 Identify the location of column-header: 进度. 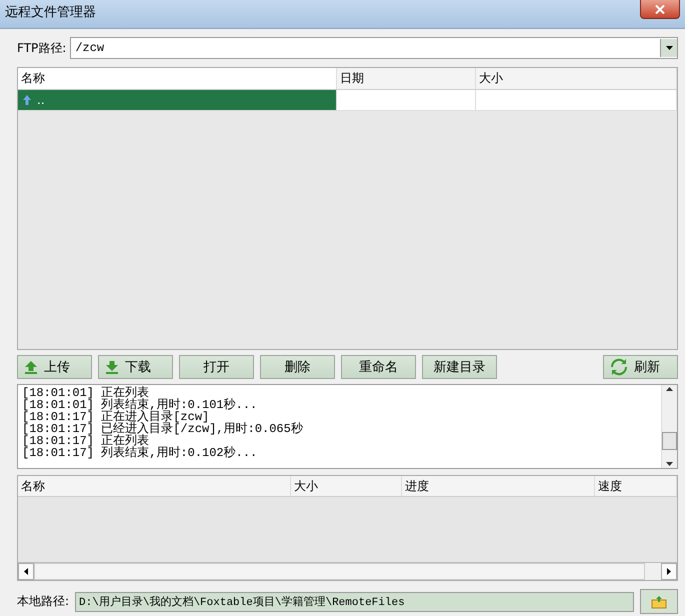
(498, 486).